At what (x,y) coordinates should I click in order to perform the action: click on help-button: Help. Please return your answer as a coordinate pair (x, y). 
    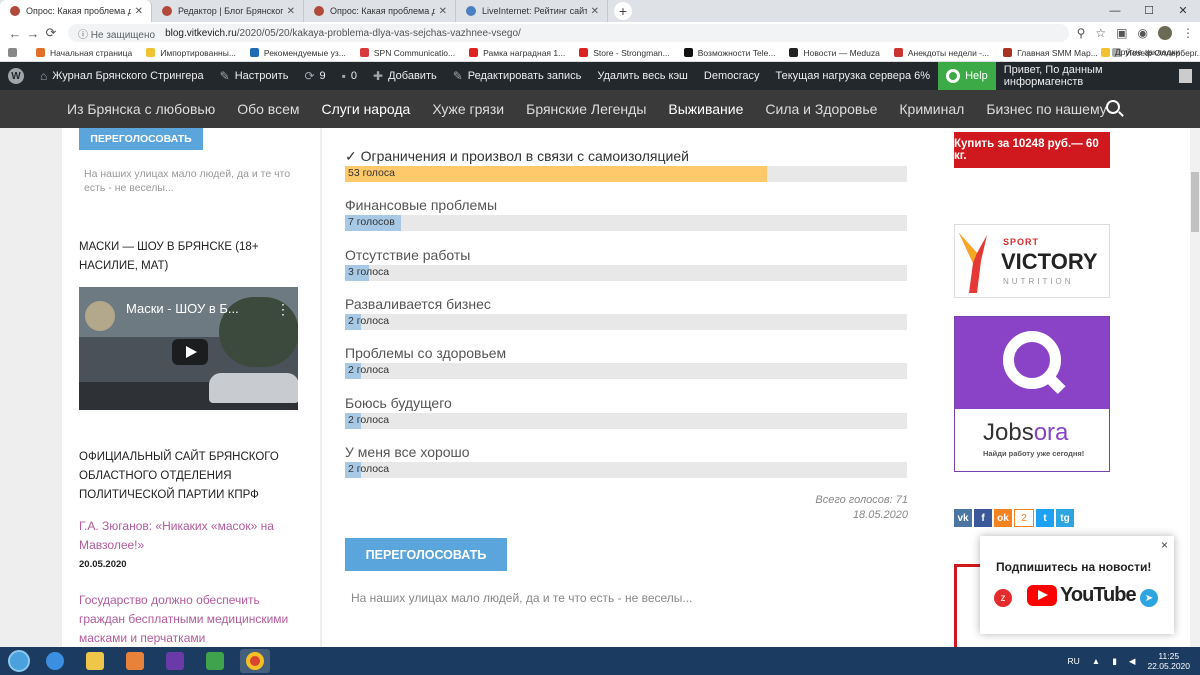
    Looking at the image, I should click on (967, 76).